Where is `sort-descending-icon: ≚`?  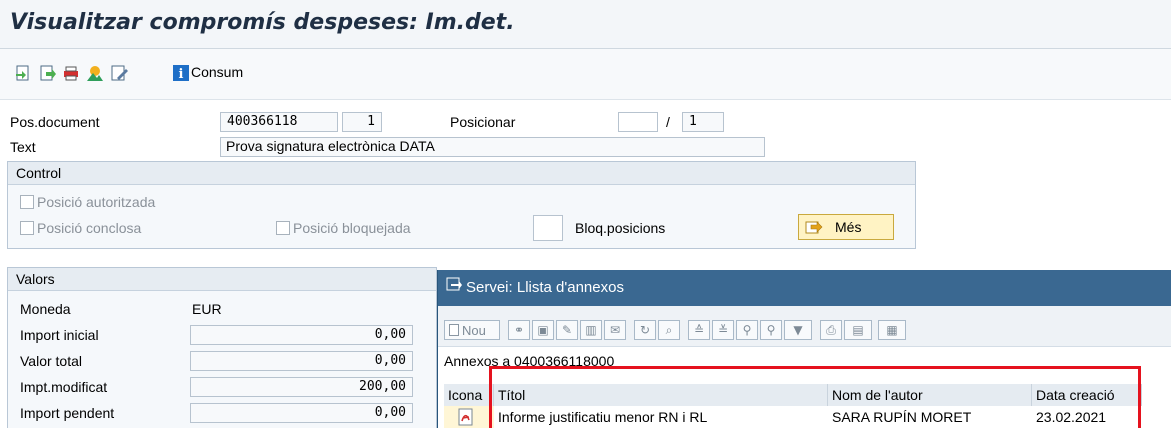 sort-descending-icon: ≚ is located at coordinates (723, 330).